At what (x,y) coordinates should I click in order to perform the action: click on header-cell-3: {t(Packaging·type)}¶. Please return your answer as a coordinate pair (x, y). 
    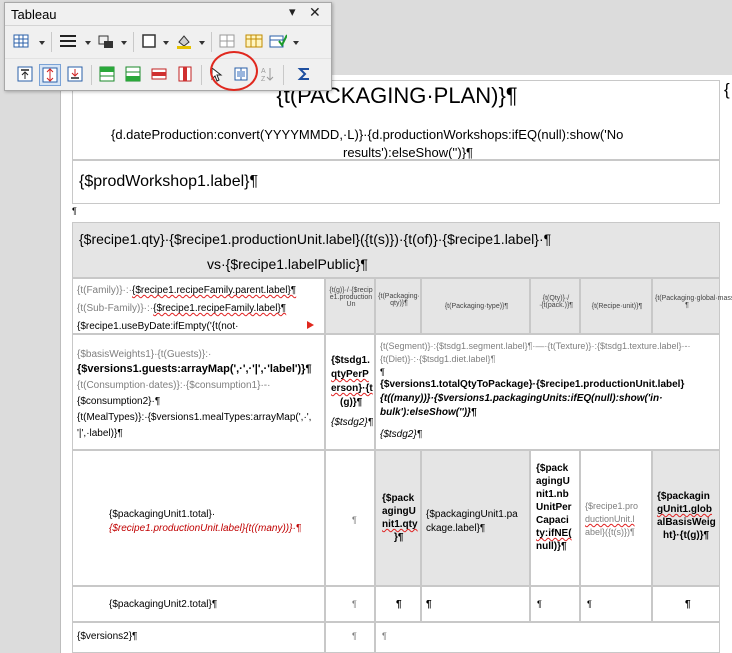
    Looking at the image, I should click on (475, 306).